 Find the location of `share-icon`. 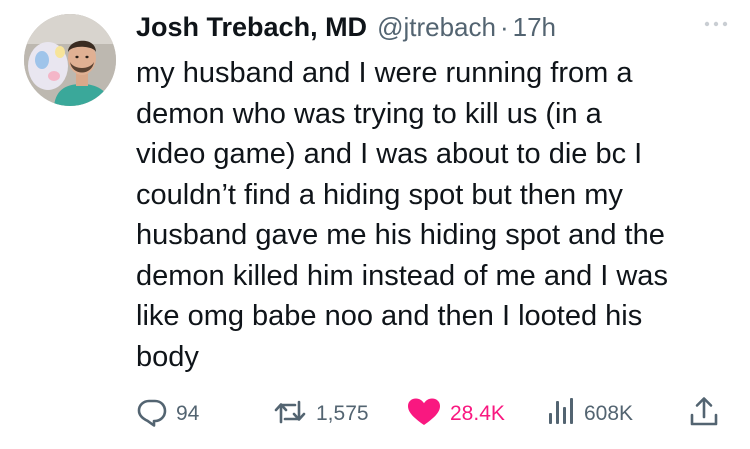

share-icon is located at coordinates (704, 414).